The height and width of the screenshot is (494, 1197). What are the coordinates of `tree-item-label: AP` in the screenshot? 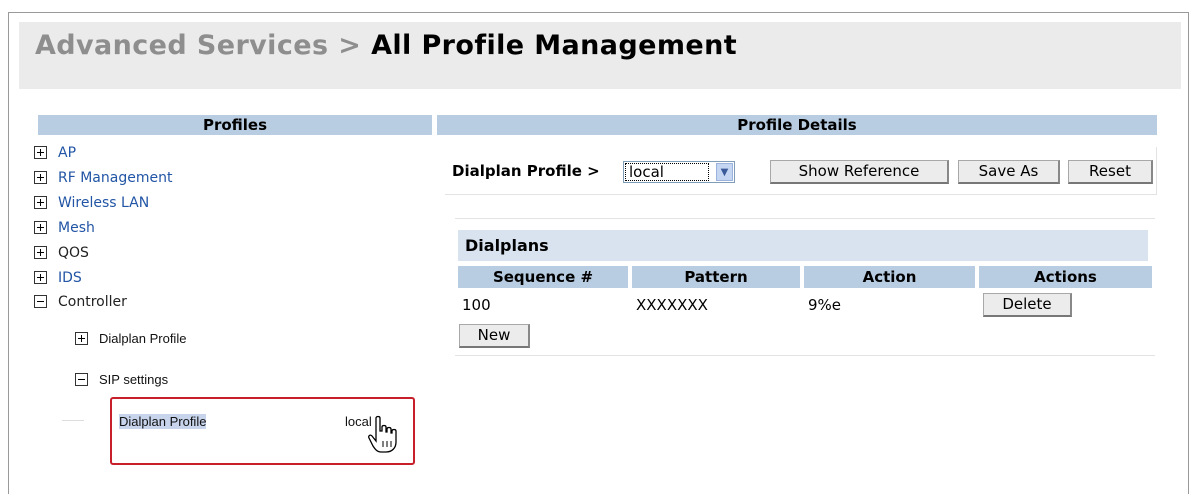 It's located at (67, 153).